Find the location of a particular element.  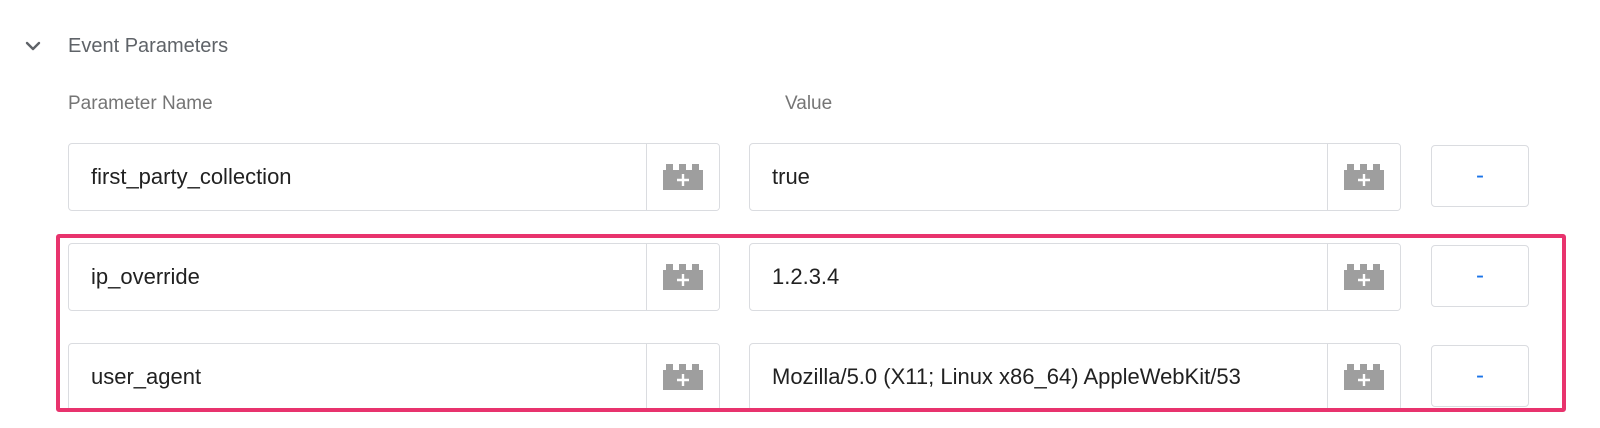

section-title: Event Parameters is located at coordinates (148, 45).